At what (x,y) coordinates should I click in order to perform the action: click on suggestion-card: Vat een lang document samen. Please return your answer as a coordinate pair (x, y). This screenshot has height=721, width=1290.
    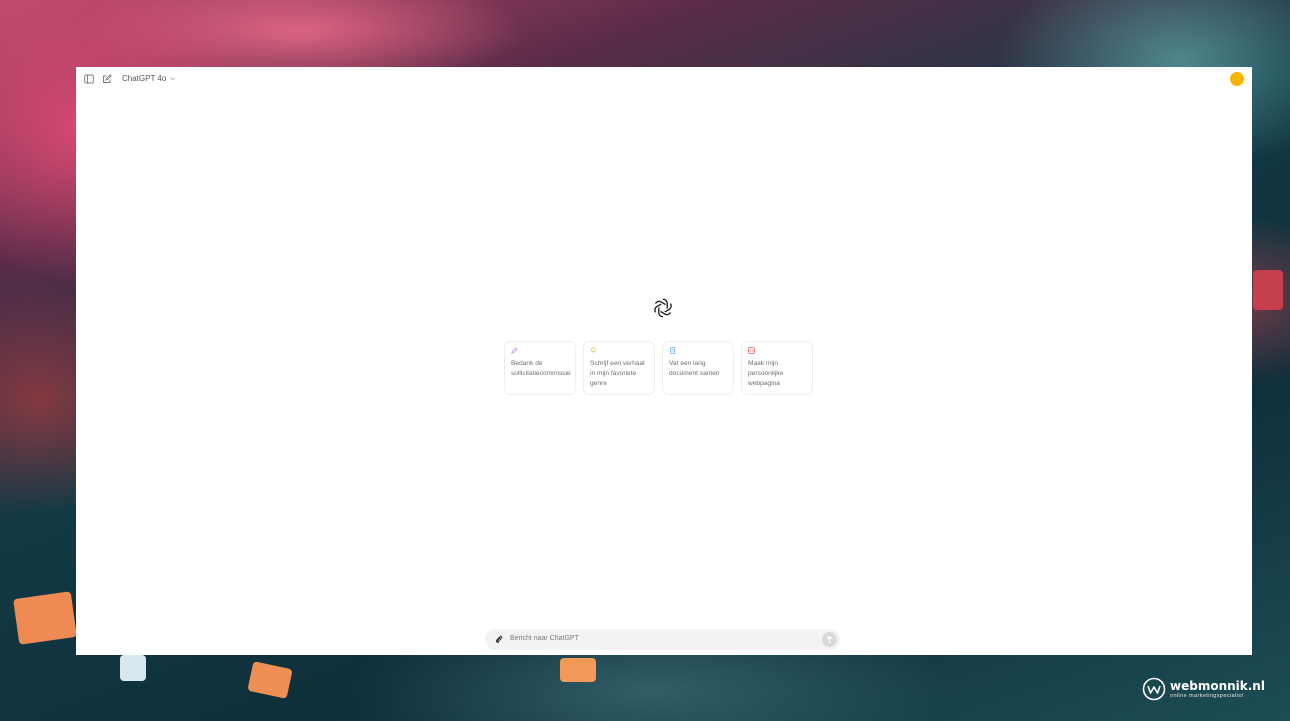
    Looking at the image, I should click on (698, 368).